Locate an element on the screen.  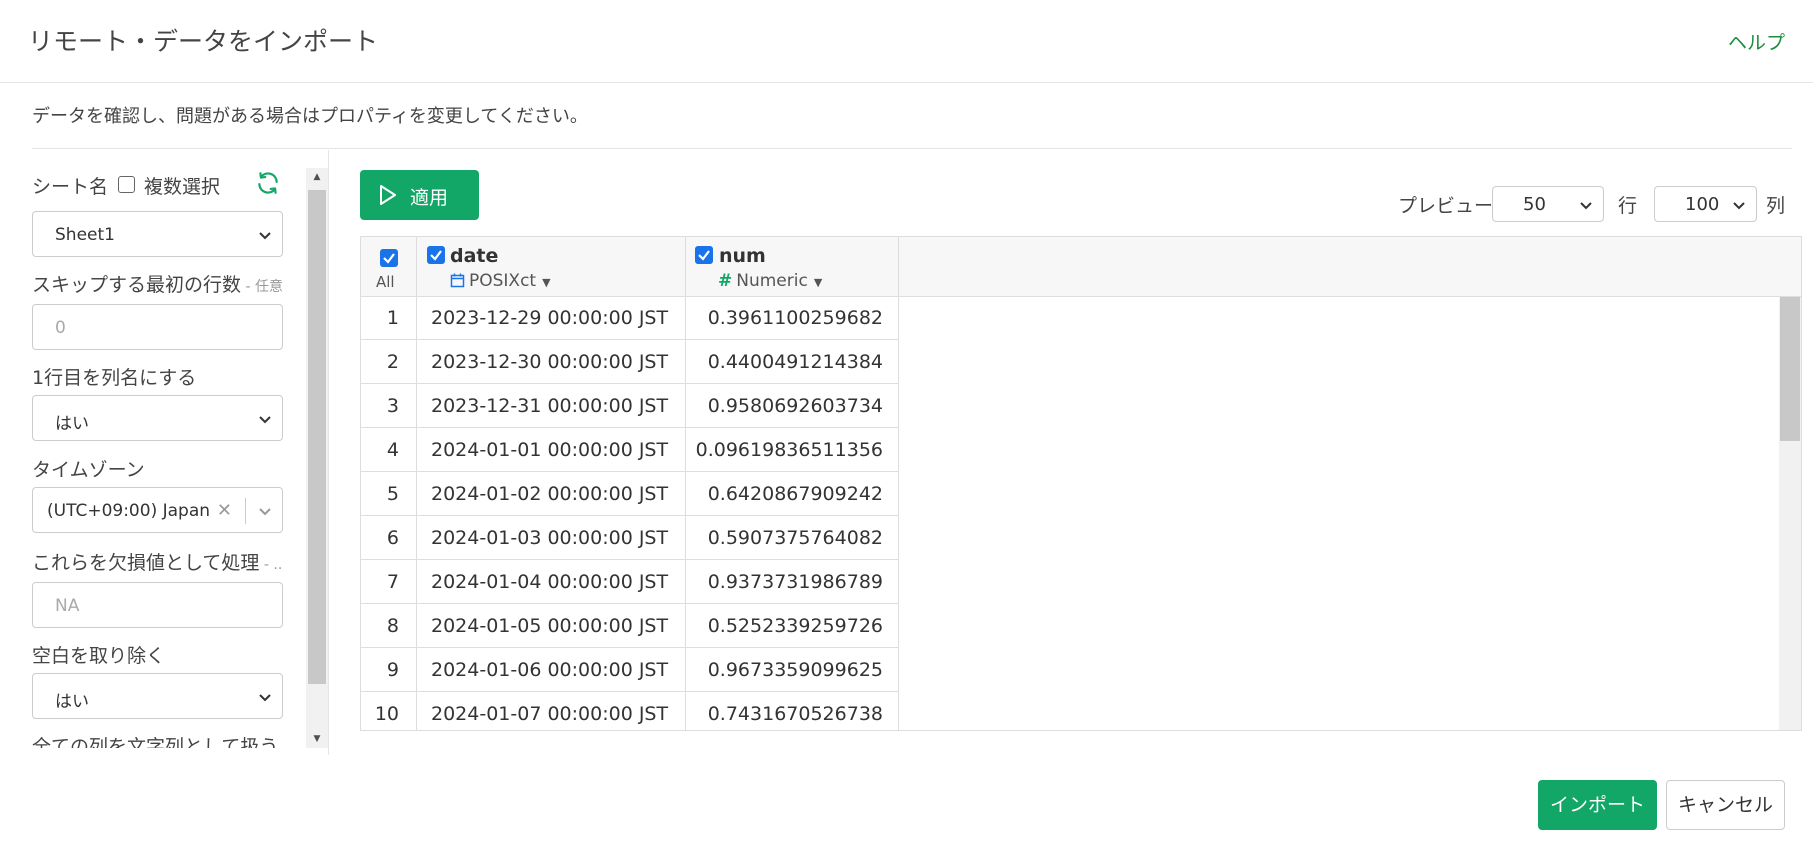
clear-icon: ✕ is located at coordinates (224, 510).